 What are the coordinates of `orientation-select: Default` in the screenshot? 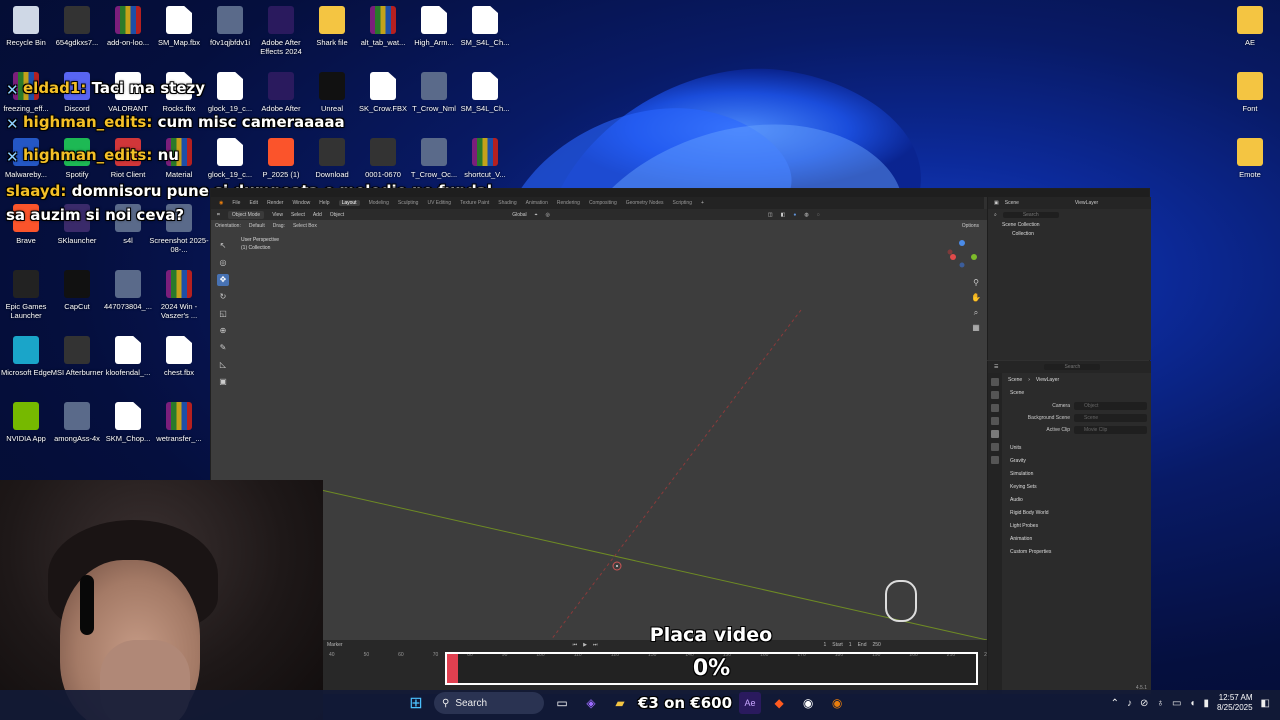 It's located at (257, 226).